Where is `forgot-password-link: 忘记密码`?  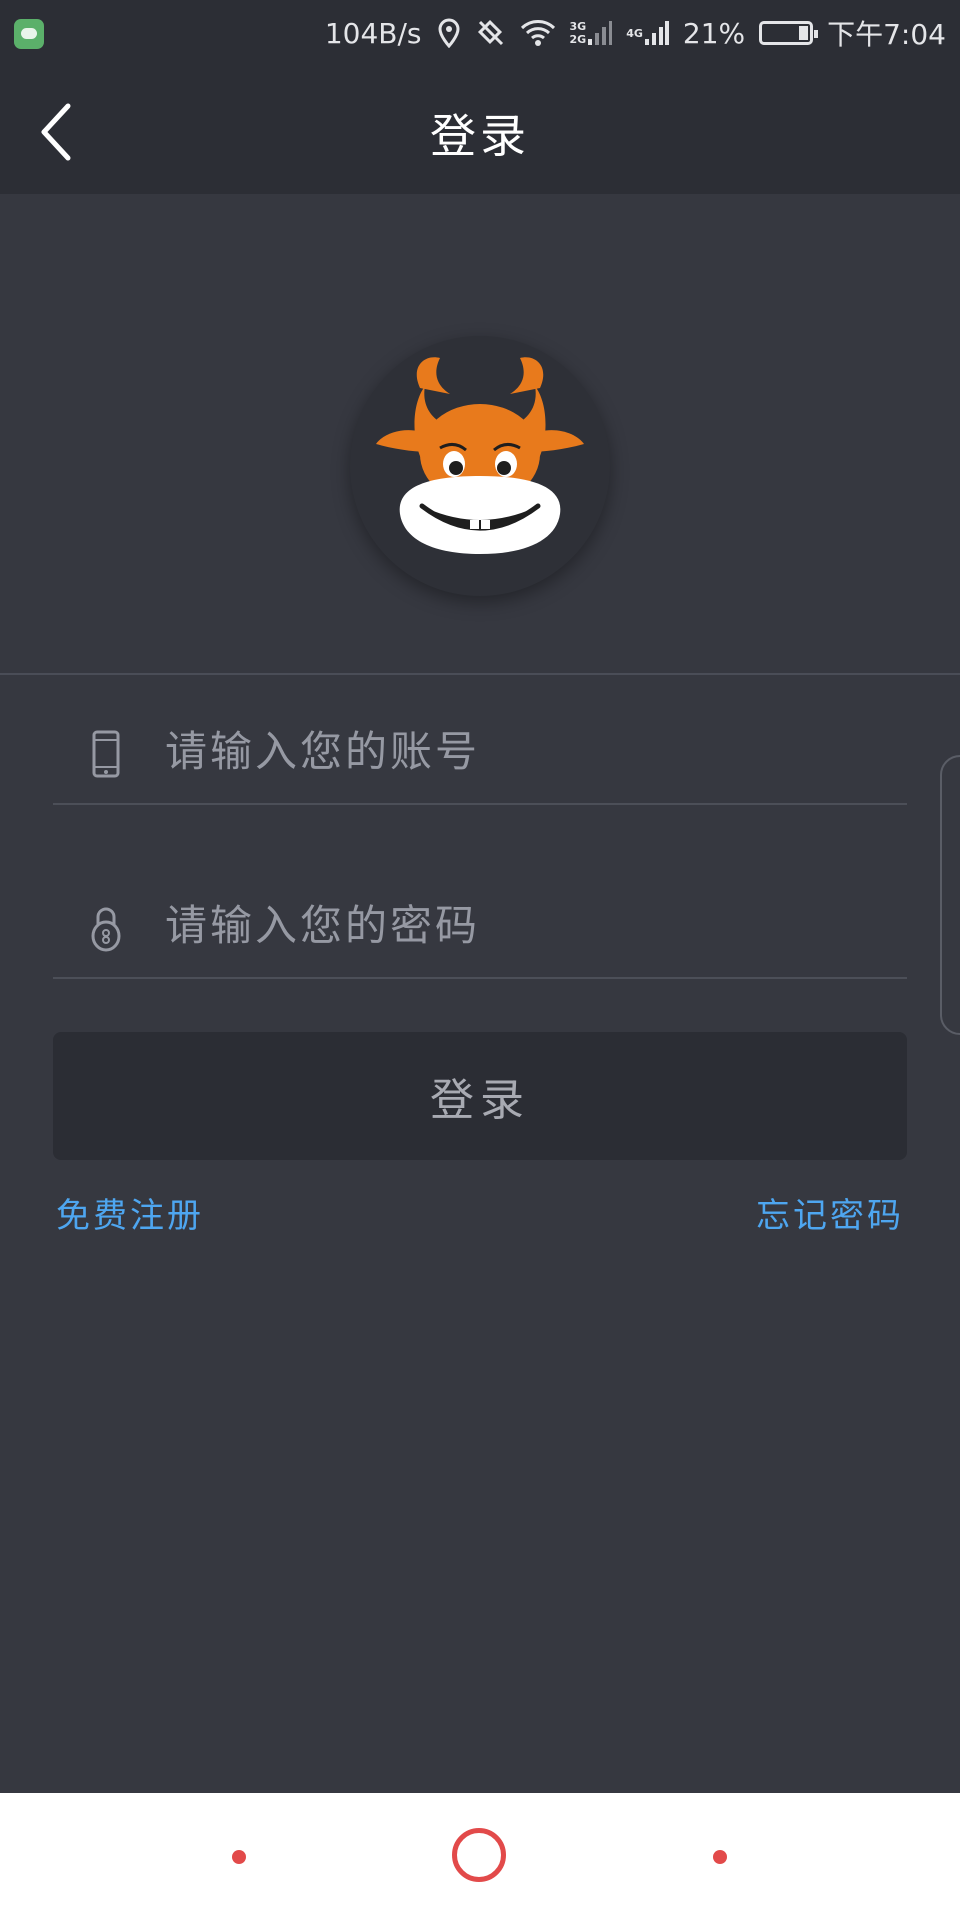 forgot-password-link: 忘记密码 is located at coordinates (830, 1212).